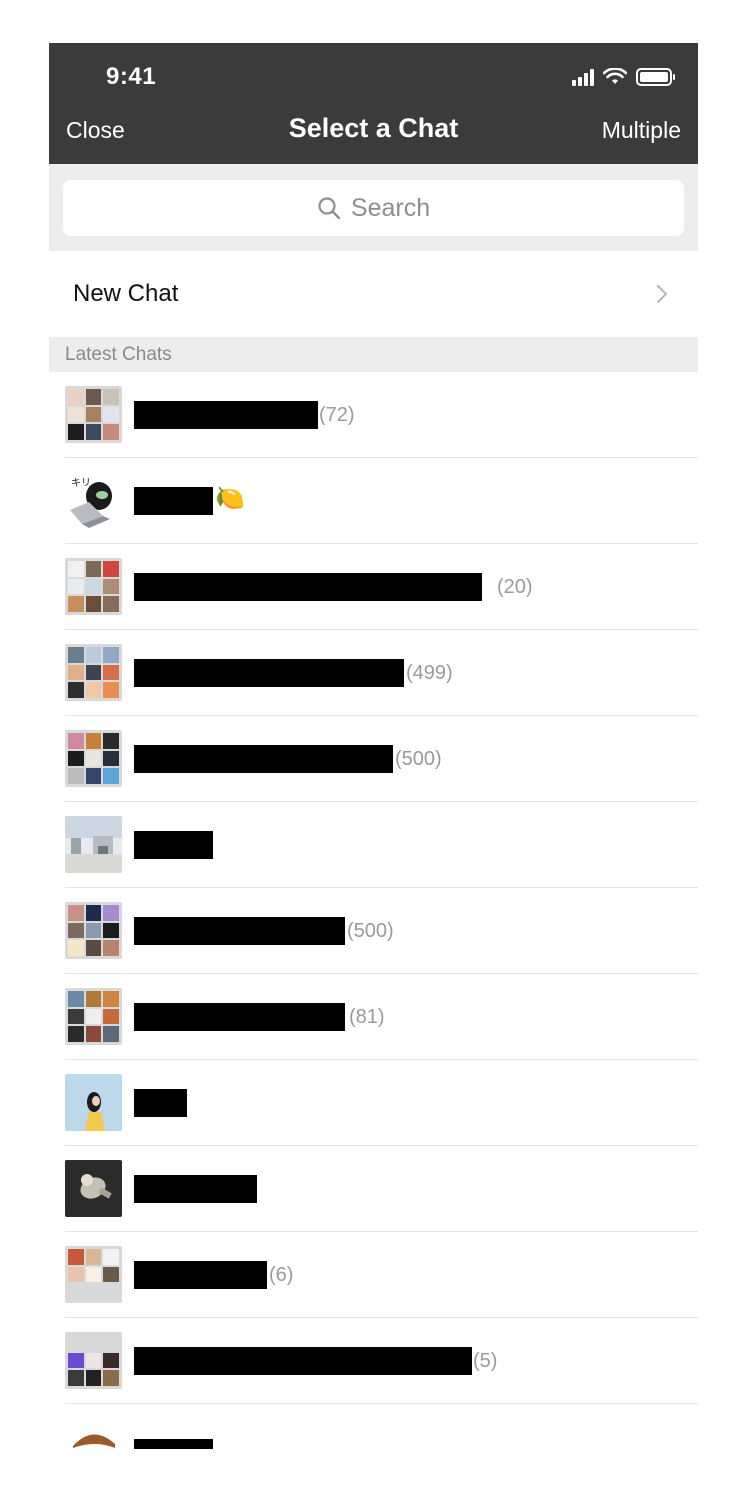 The image size is (746, 1492). What do you see at coordinates (367, 1017) in the screenshot?
I see `member-count: (81)` at bounding box center [367, 1017].